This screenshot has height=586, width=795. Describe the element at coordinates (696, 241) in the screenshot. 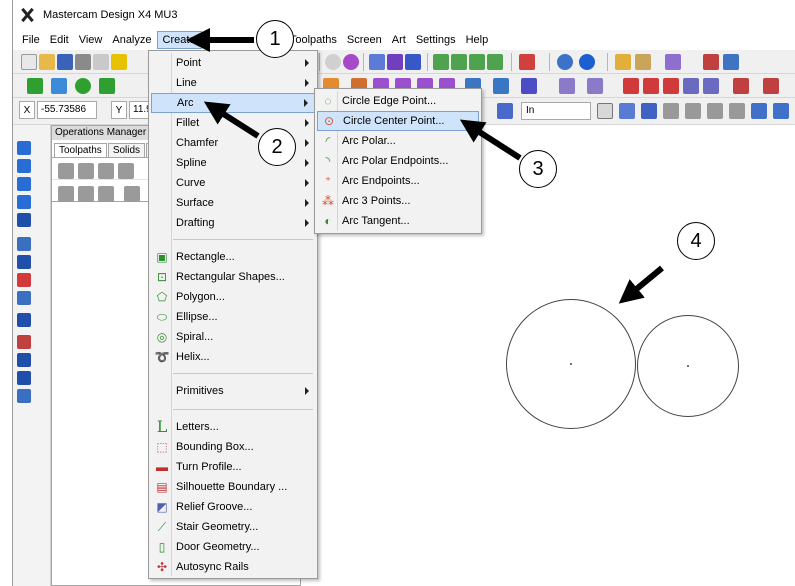

I see `callout-4: 4` at that location.